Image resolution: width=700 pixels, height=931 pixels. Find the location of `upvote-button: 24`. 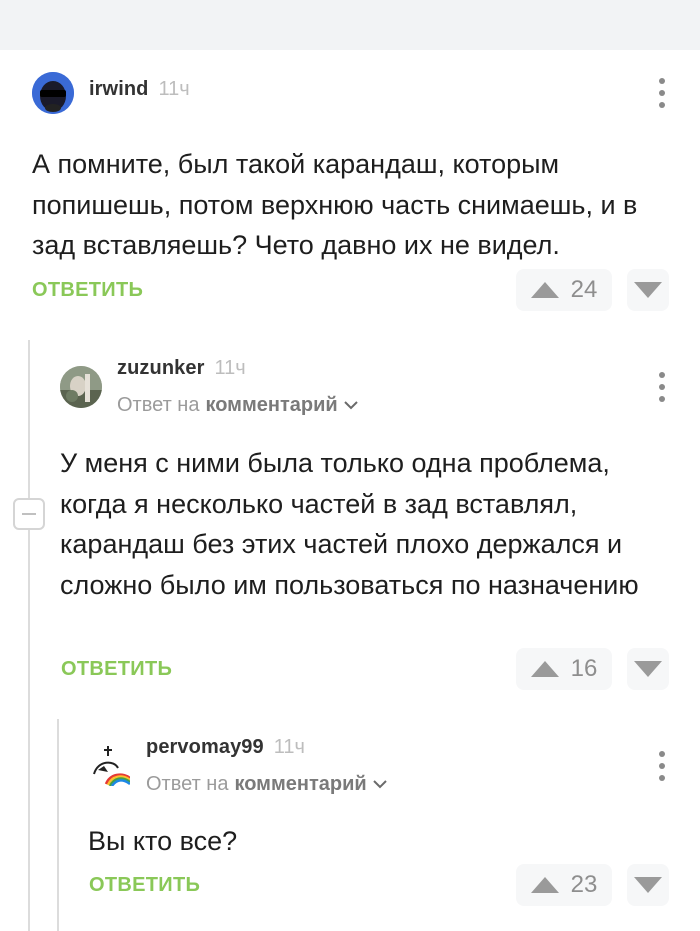

upvote-button: 24 is located at coordinates (564, 290).